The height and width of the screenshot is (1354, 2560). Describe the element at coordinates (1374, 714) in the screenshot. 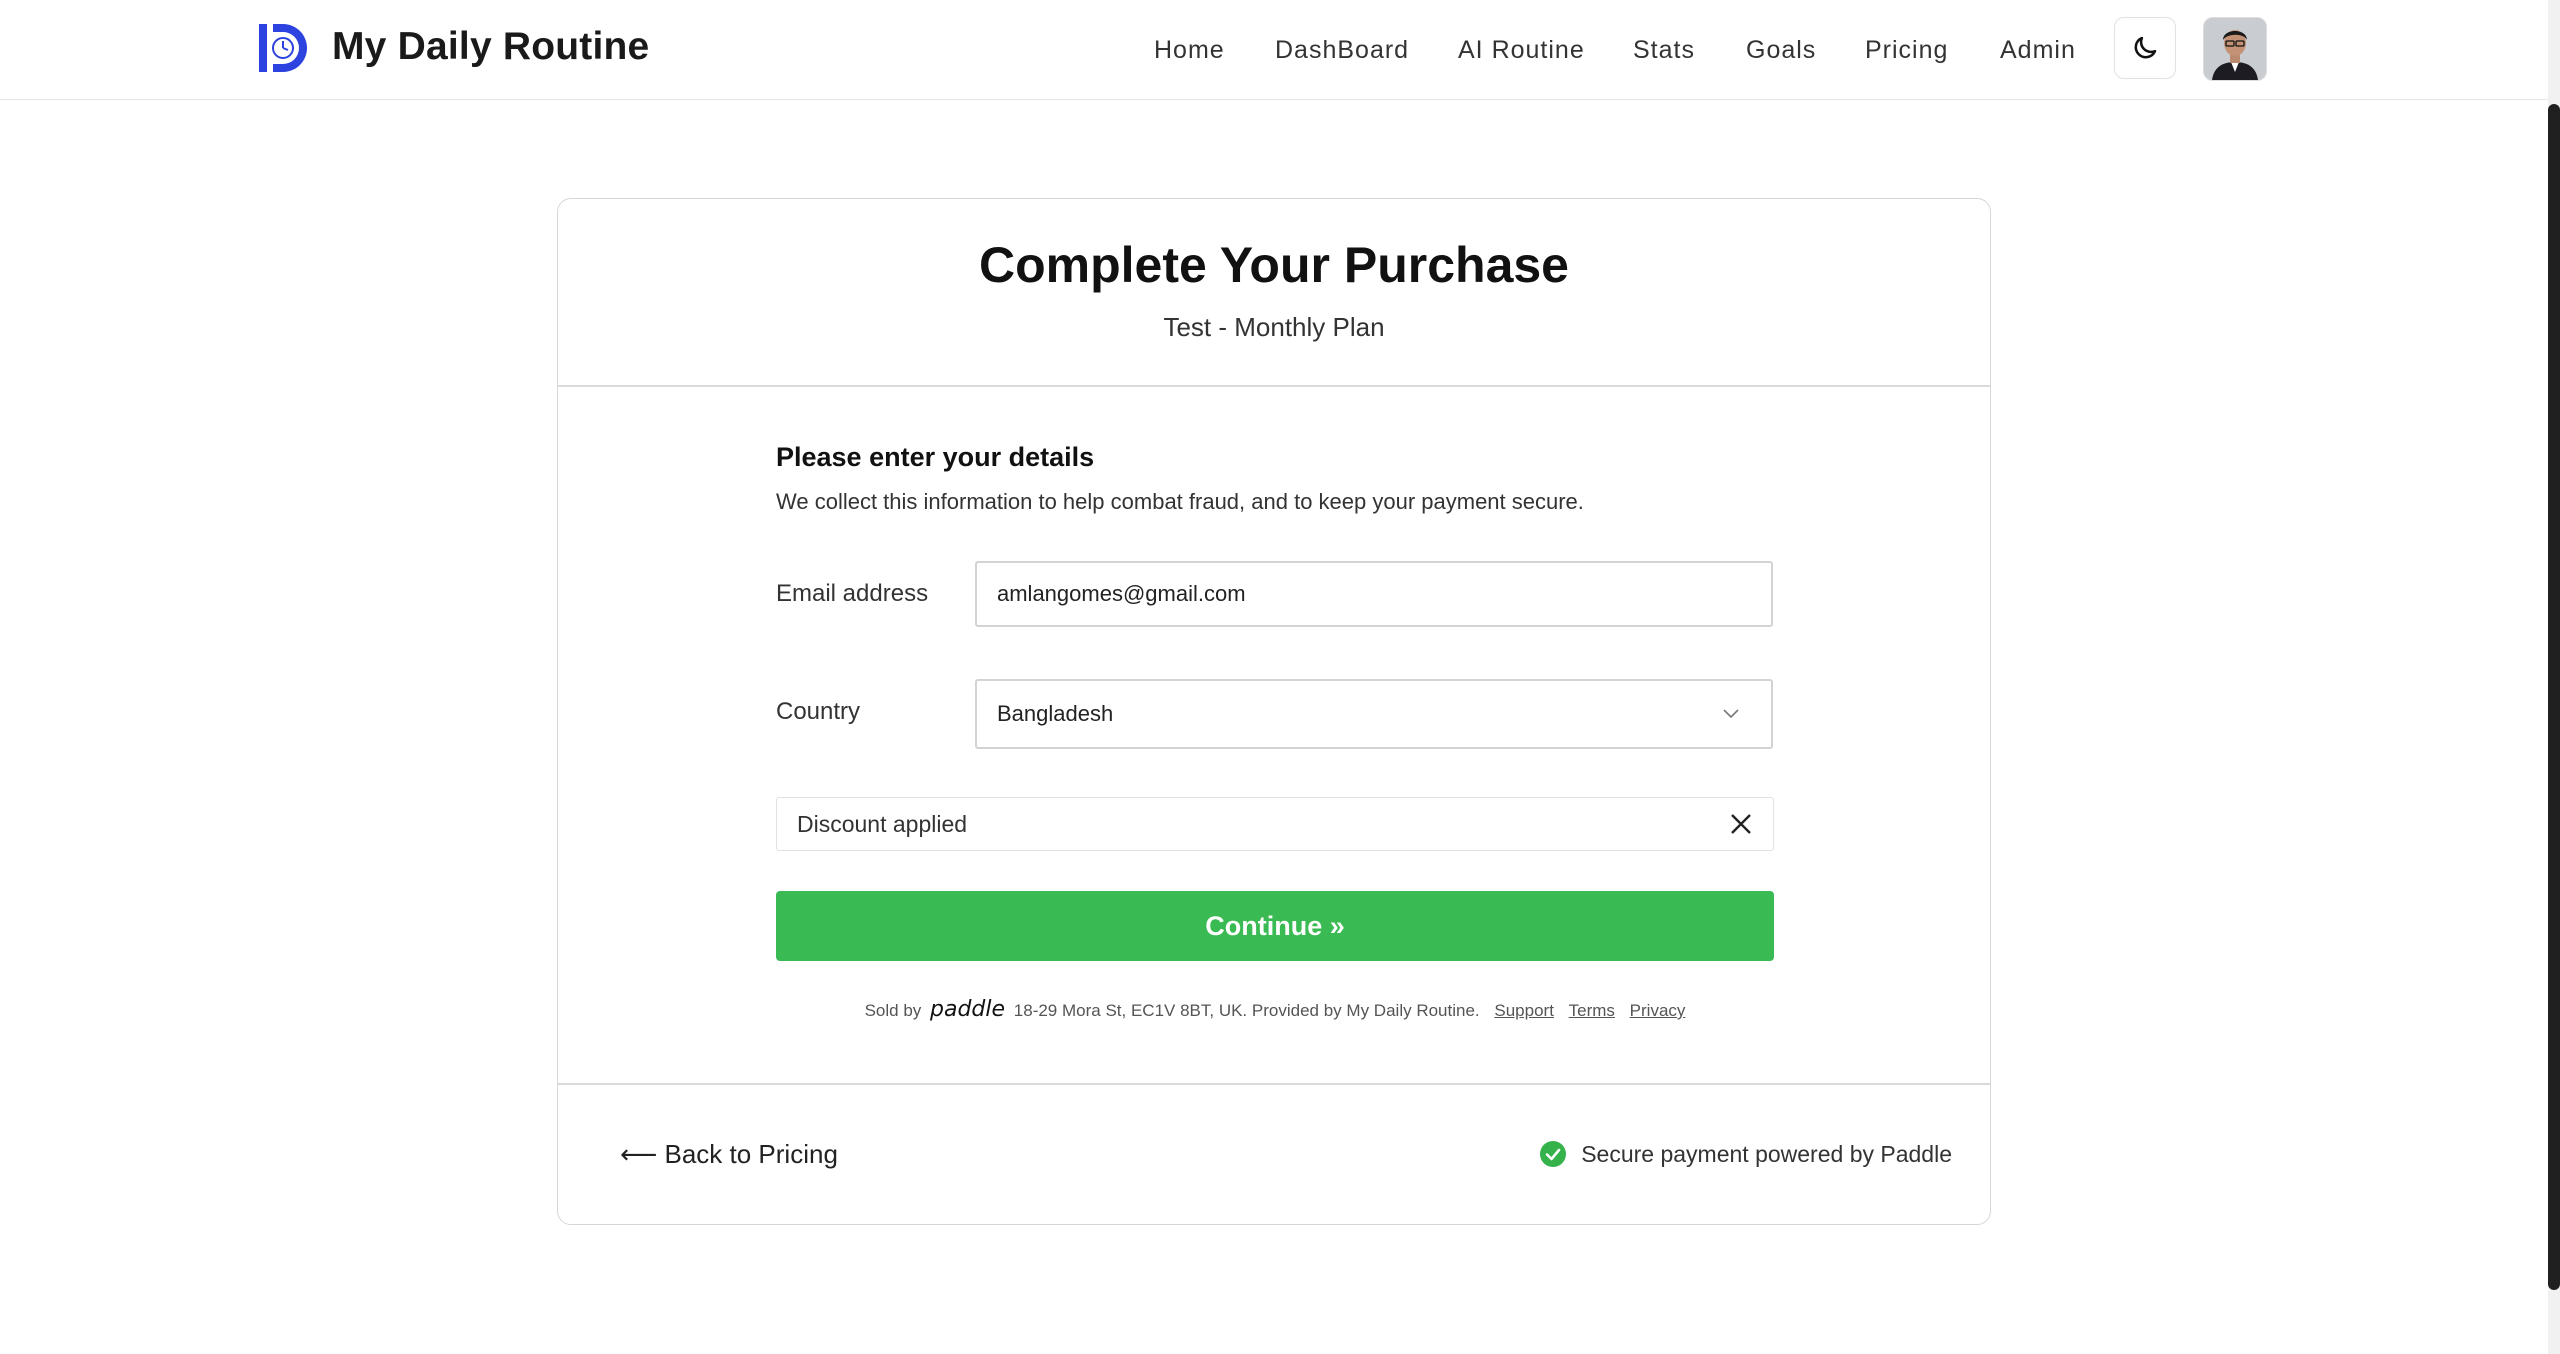

I see `country-select: Bangladesh` at that location.